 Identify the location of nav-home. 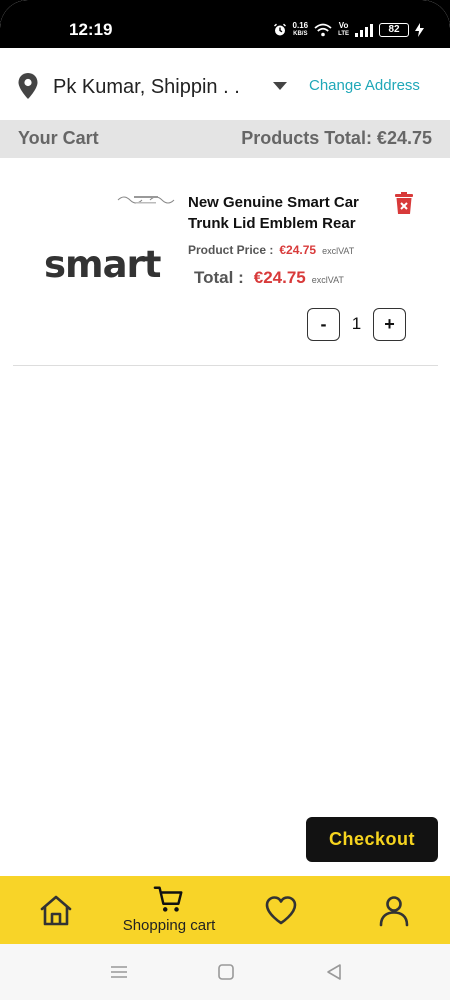
(56, 922).